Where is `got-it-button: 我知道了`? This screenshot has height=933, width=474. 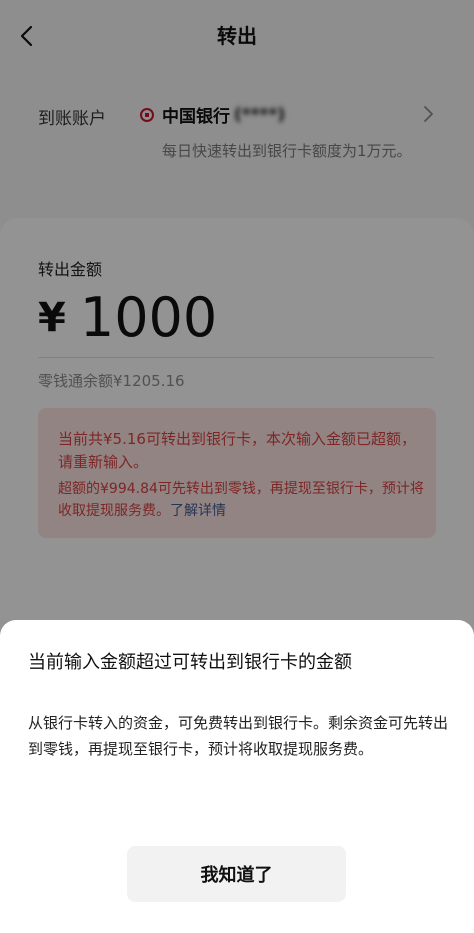 got-it-button: 我知道了 is located at coordinates (236, 874).